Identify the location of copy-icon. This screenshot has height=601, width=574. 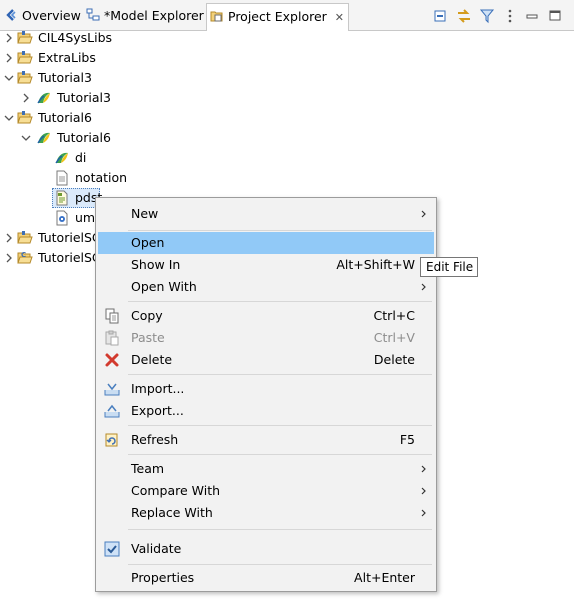
(112, 316).